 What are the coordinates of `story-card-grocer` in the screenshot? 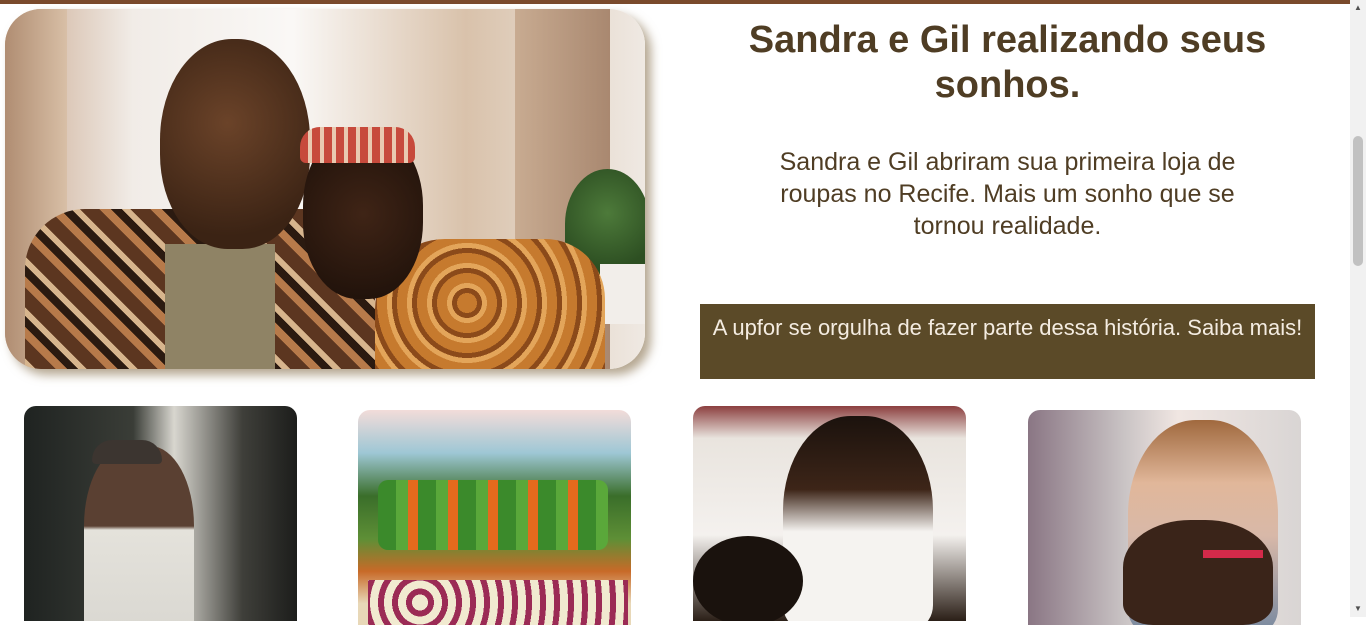 It's located at (494, 517).